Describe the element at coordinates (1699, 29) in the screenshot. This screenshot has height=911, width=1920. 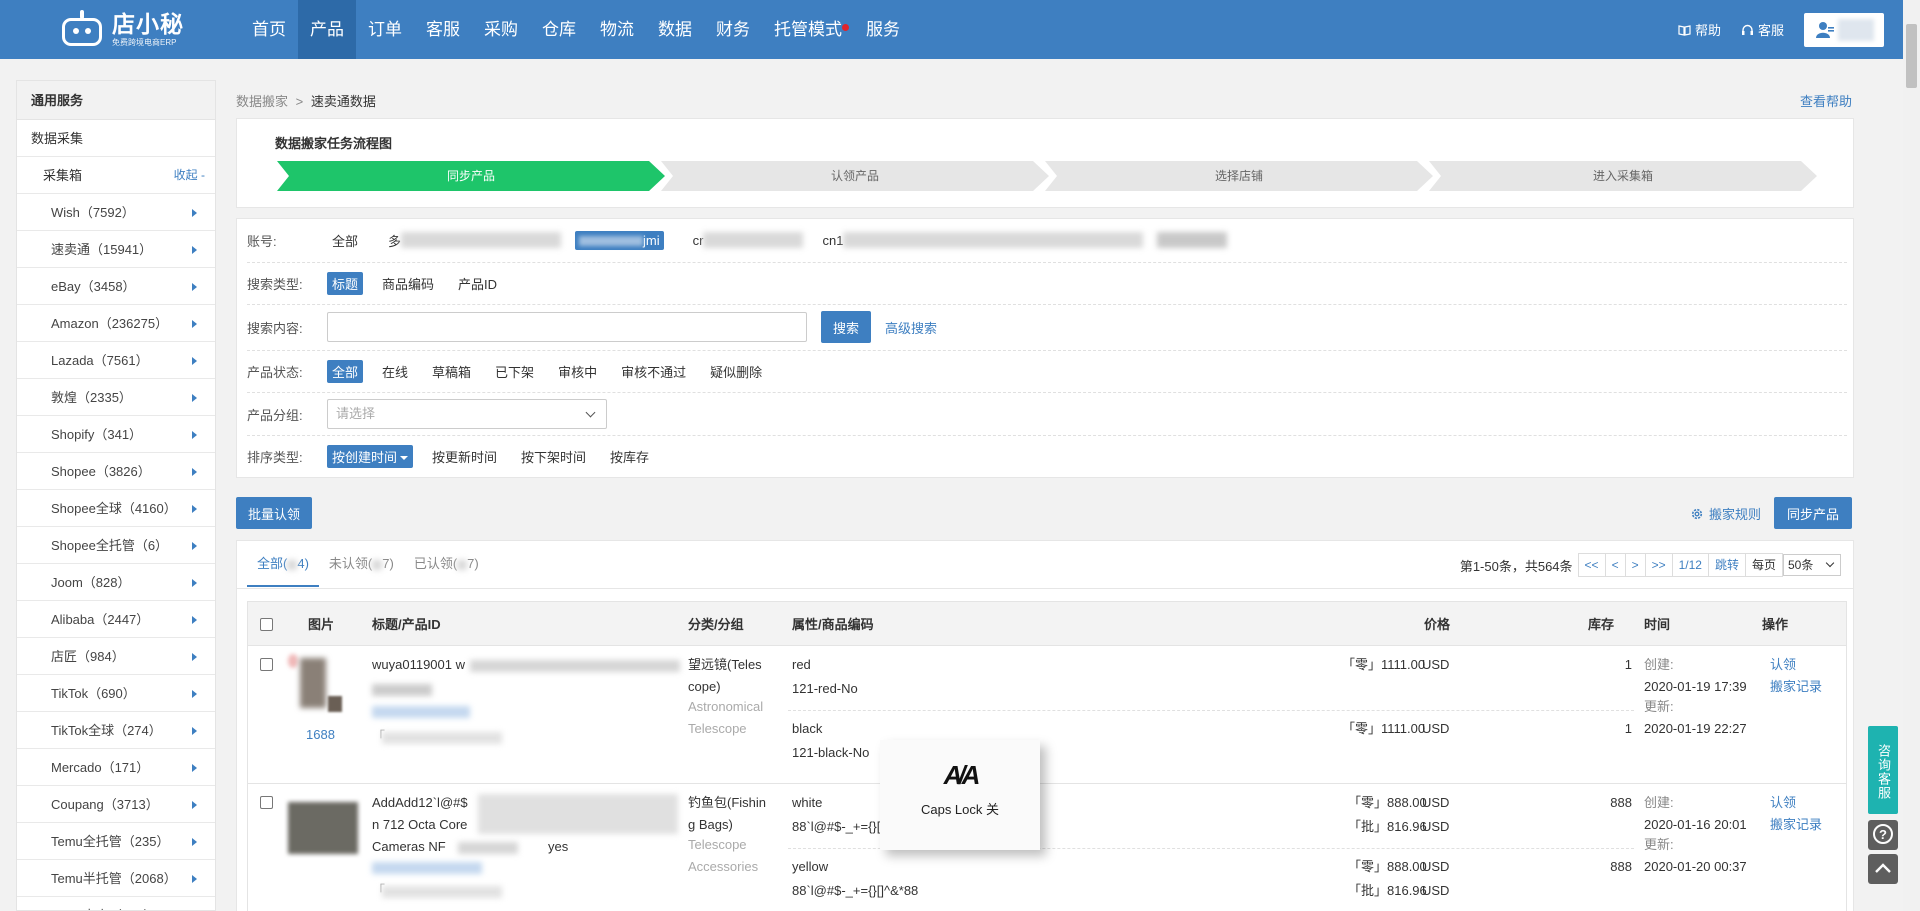
I see `help-link: 帮助` at that location.